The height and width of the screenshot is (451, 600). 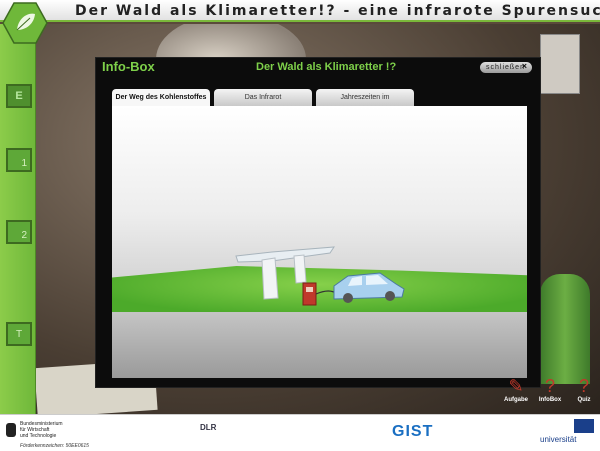 I want to click on task-tool-label: Aufgabe, so click(x=516, y=400).